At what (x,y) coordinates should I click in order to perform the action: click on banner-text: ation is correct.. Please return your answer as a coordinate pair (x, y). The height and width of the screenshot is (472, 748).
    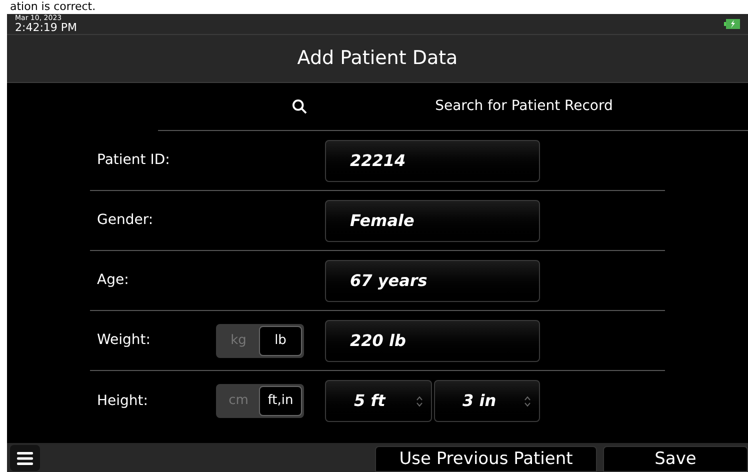
    Looking at the image, I should click on (53, 7).